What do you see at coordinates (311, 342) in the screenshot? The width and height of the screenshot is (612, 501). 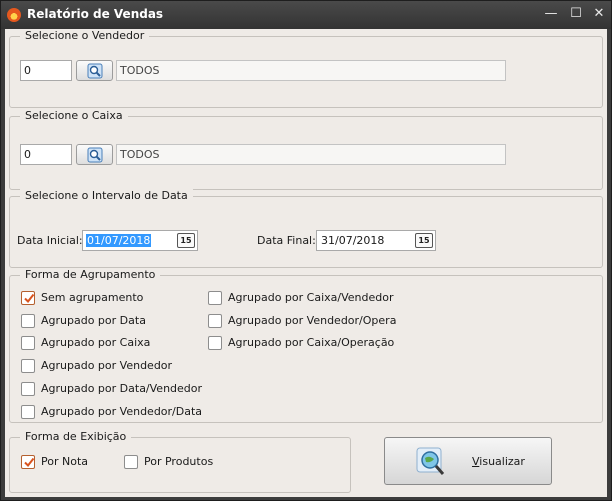 I see `checkbox-label: Agrupado por Caixa/Operação` at bounding box center [311, 342].